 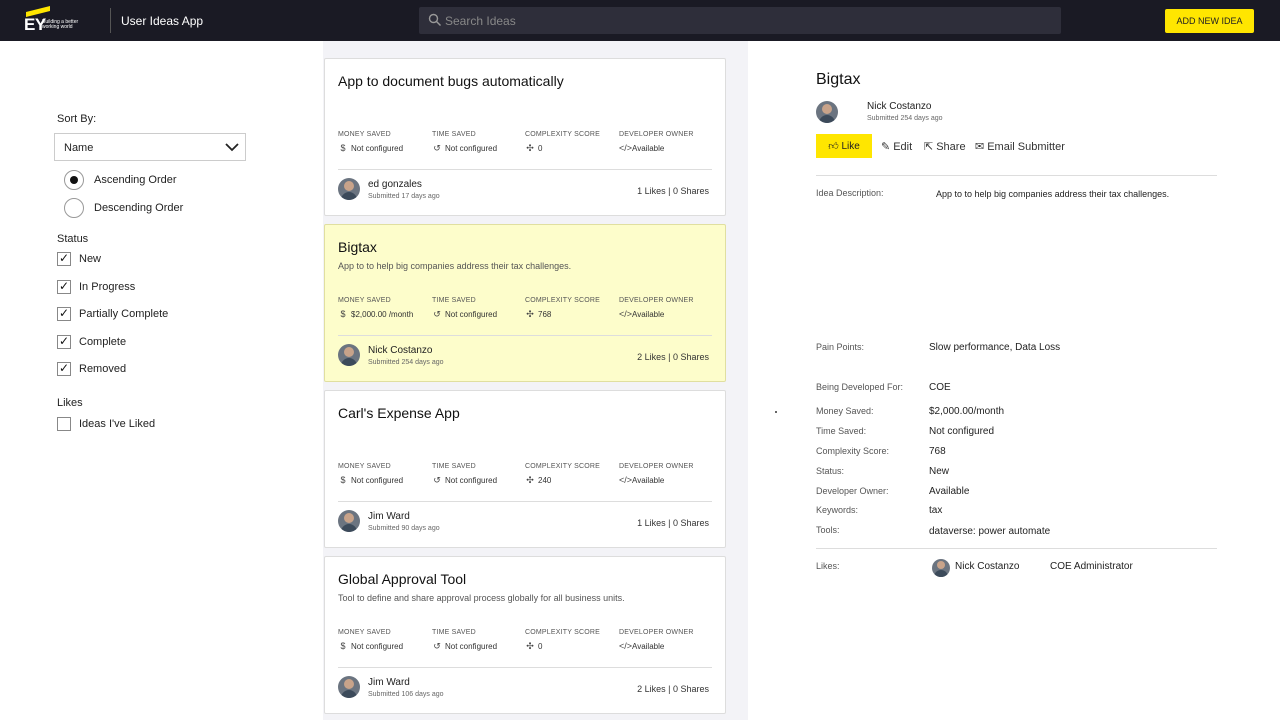 What do you see at coordinates (150, 147) in the screenshot?
I see `sort-dropdown: Name` at bounding box center [150, 147].